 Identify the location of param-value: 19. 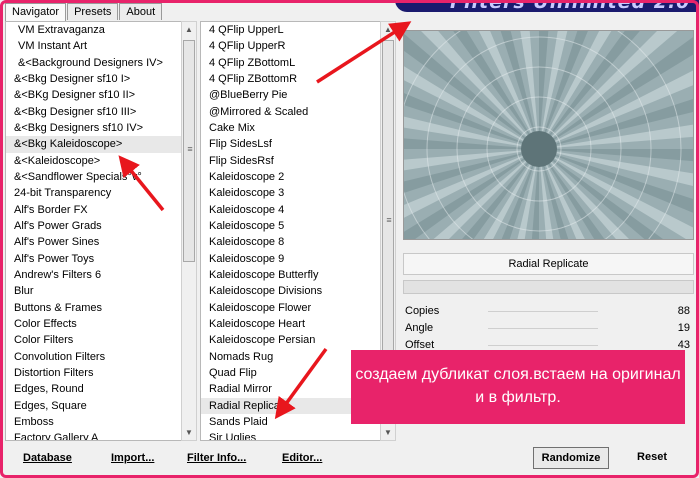
(683, 328).